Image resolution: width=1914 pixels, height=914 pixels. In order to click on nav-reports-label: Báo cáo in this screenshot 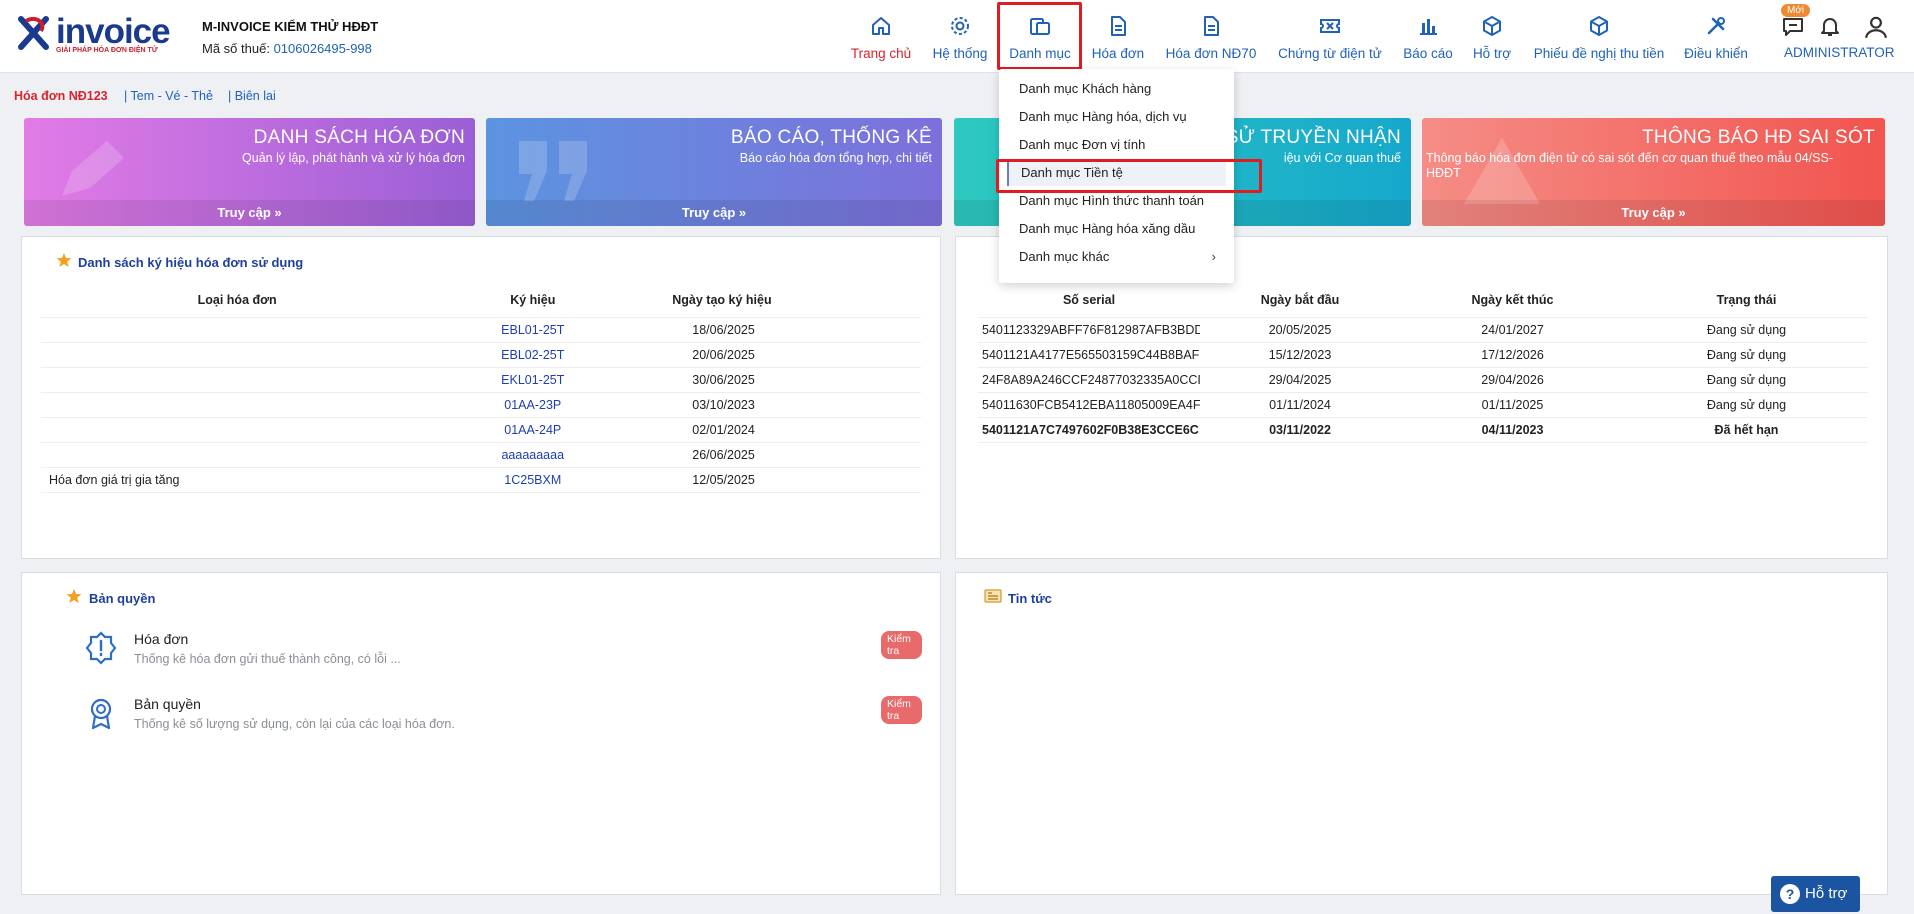, I will do `click(1428, 53)`.